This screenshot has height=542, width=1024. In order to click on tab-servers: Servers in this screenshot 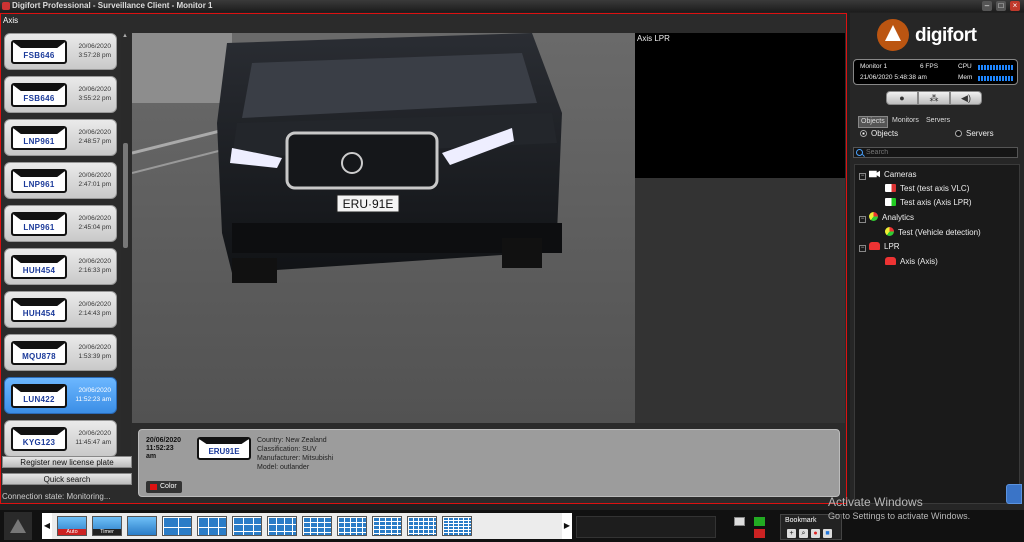, I will do `click(938, 121)`.